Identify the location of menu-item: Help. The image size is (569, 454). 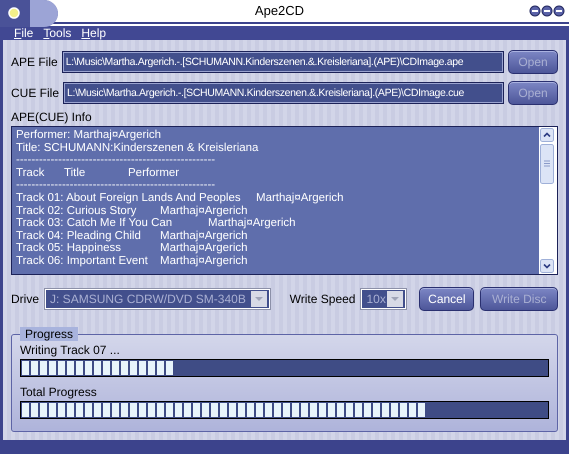
(93, 33).